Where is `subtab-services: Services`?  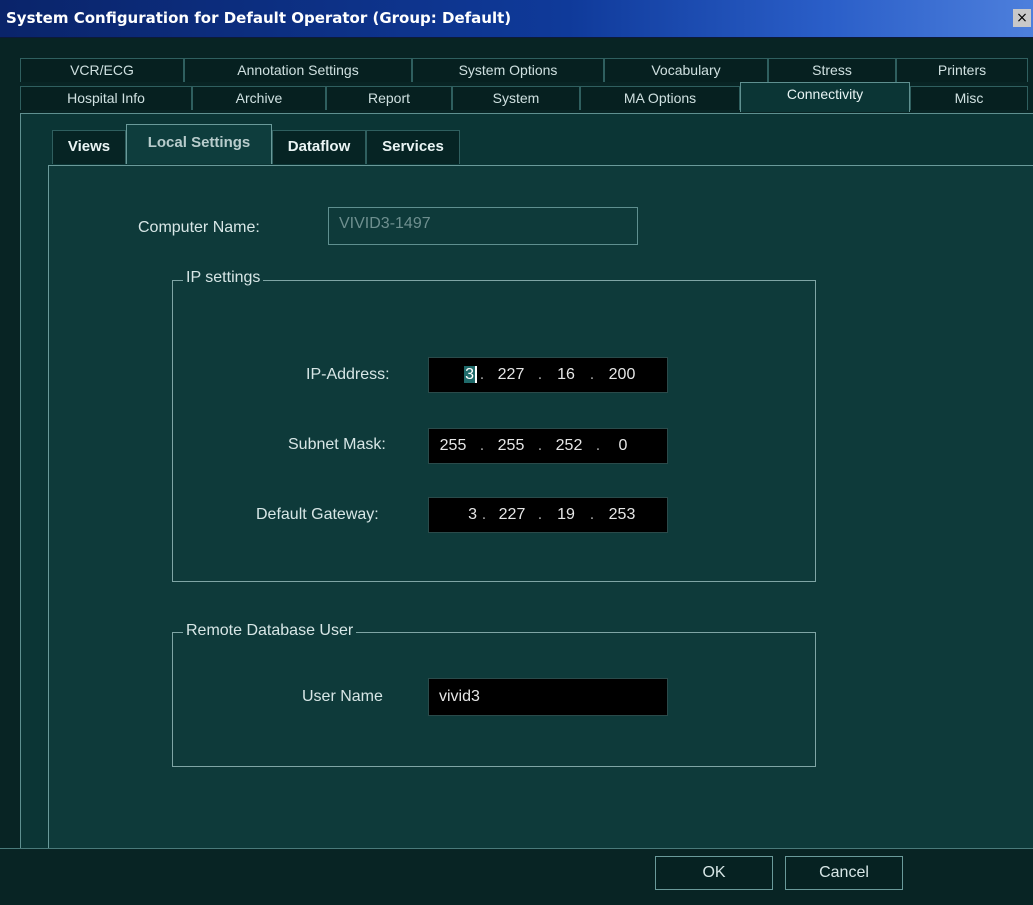
subtab-services: Services is located at coordinates (413, 147).